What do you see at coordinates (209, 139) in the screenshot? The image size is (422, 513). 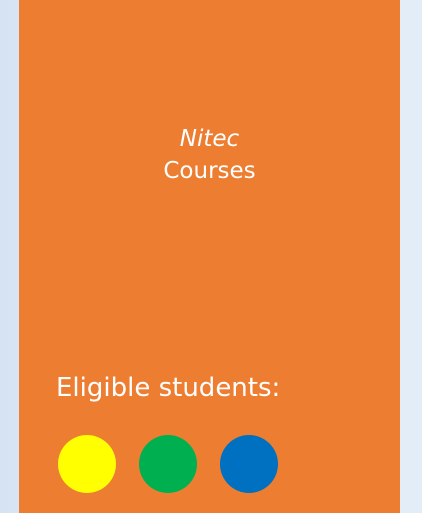 I see `course-type-label: Nitec` at bounding box center [209, 139].